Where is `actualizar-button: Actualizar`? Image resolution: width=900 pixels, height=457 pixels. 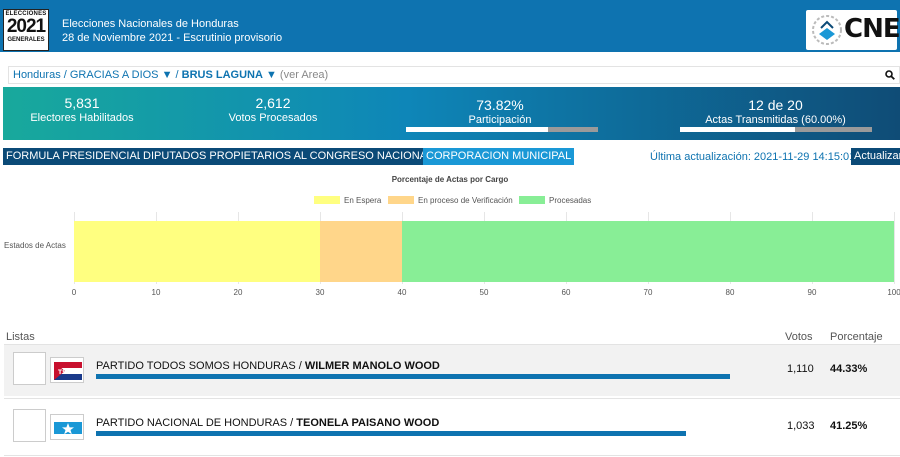 actualizar-button: Actualizar is located at coordinates (875, 156).